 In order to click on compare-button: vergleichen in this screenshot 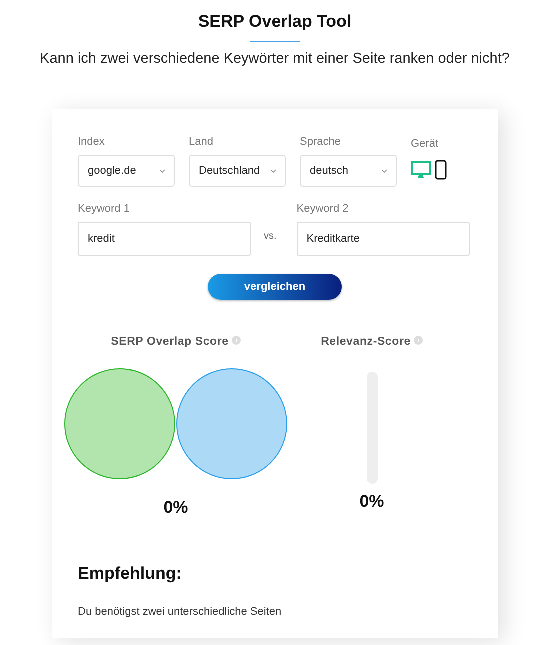, I will do `click(275, 287)`.